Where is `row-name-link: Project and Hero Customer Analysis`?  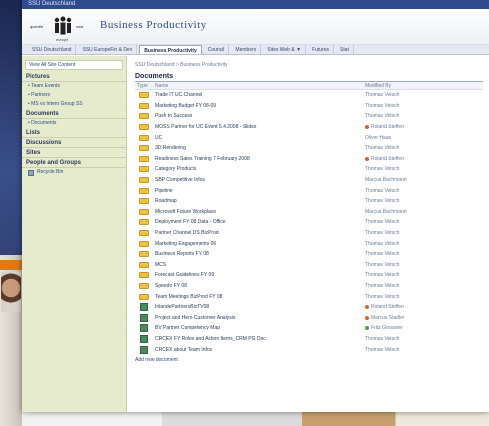
row-name-link: Project and Hero Customer Analysis is located at coordinates (260, 318).